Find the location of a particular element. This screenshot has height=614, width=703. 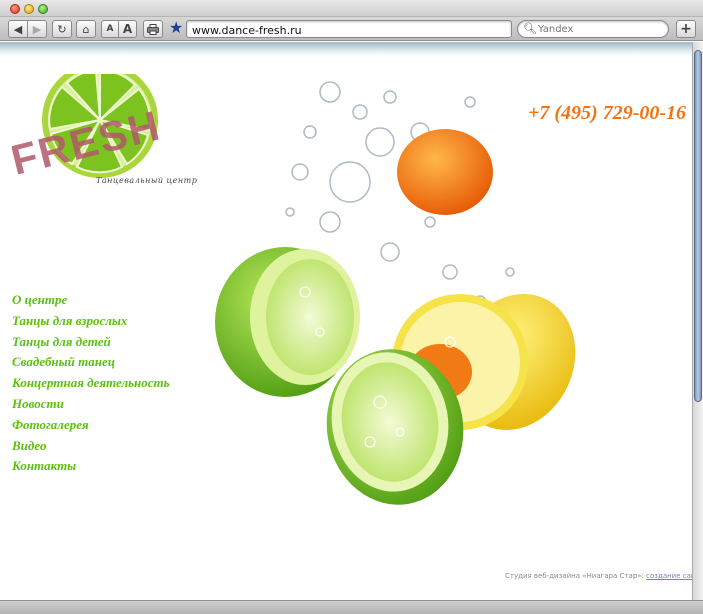

bookmark-star-icon: ★ is located at coordinates (176, 29).